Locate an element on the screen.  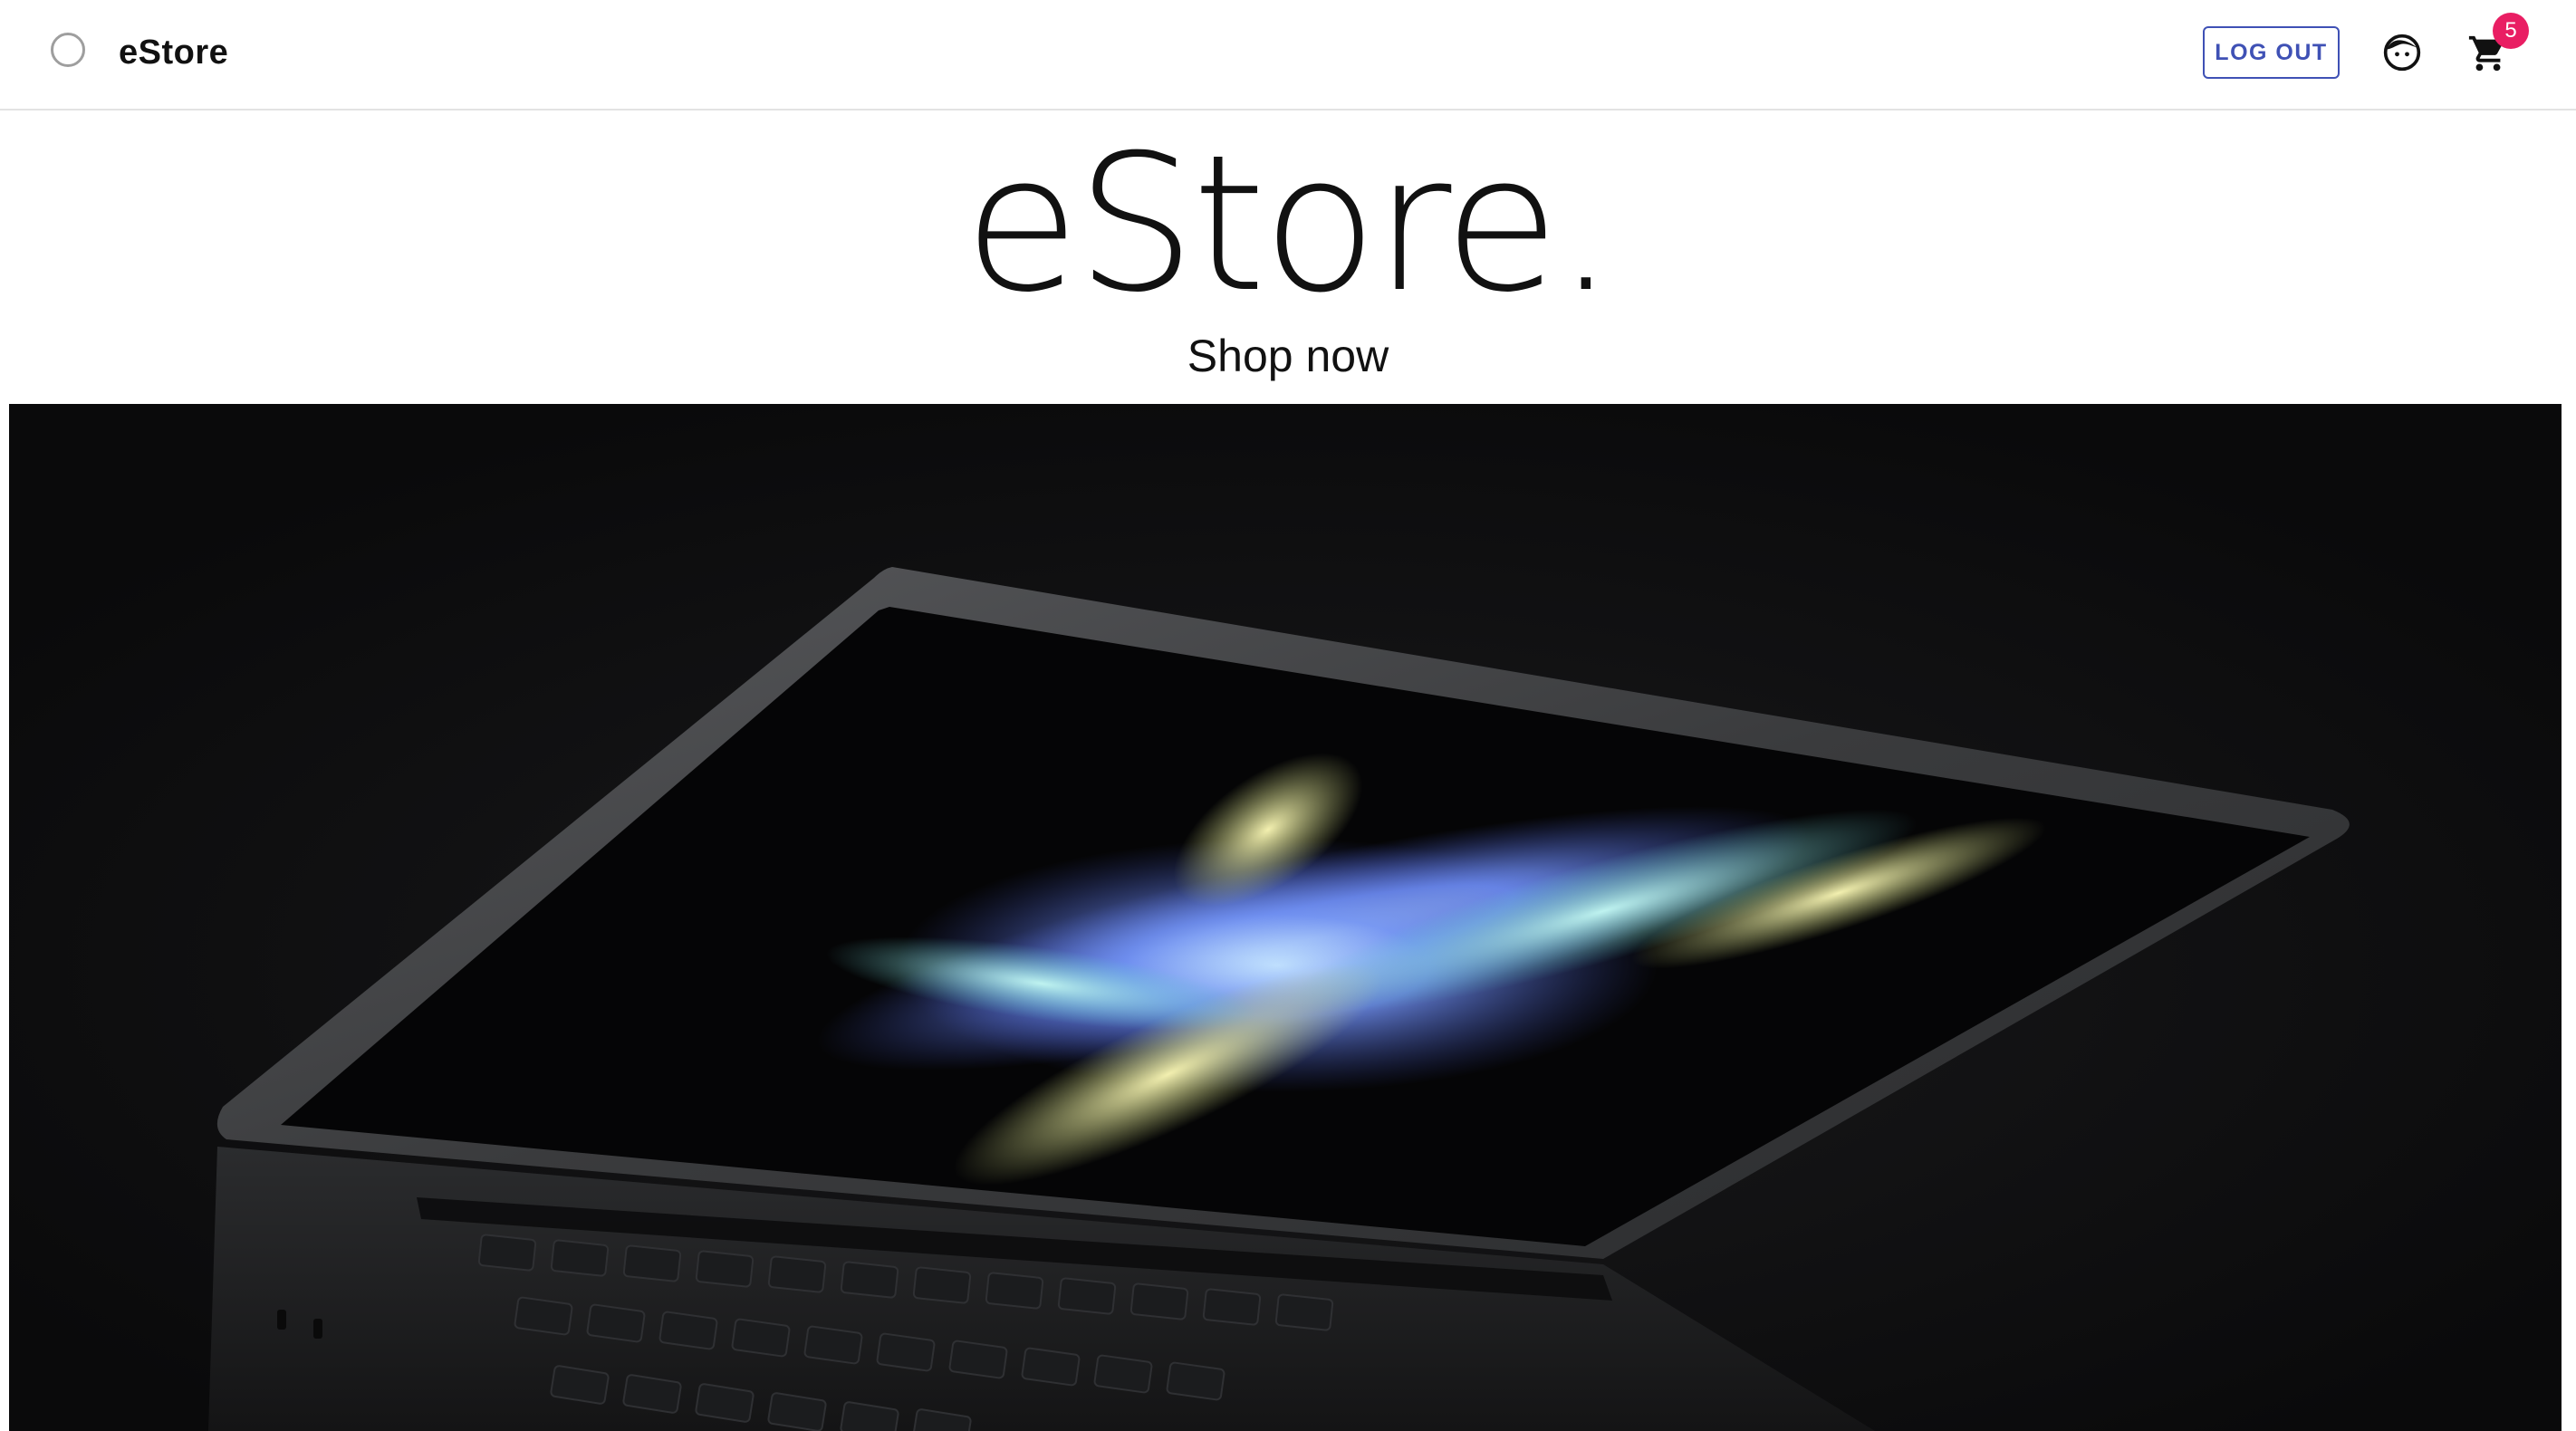
app-bar: eStore LOG OUT 5 is located at coordinates (1288, 55).